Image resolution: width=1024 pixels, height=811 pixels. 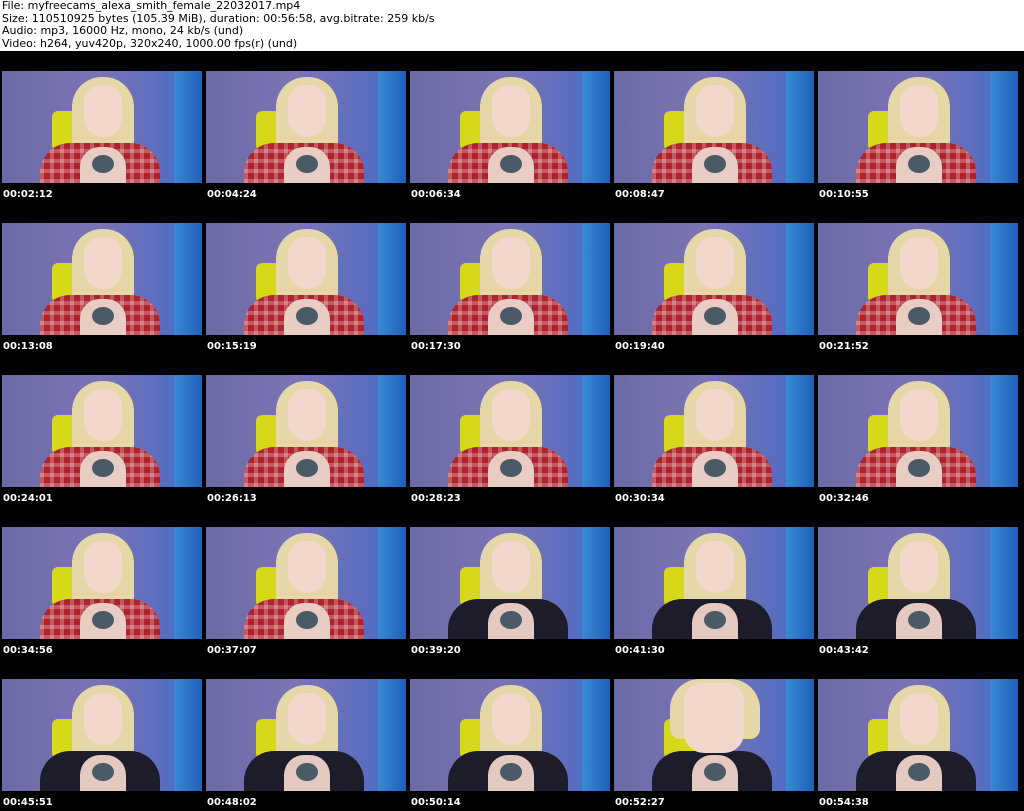 What do you see at coordinates (640, 802) in the screenshot?
I see `thumbnail-timestamp: 00:52:27` at bounding box center [640, 802].